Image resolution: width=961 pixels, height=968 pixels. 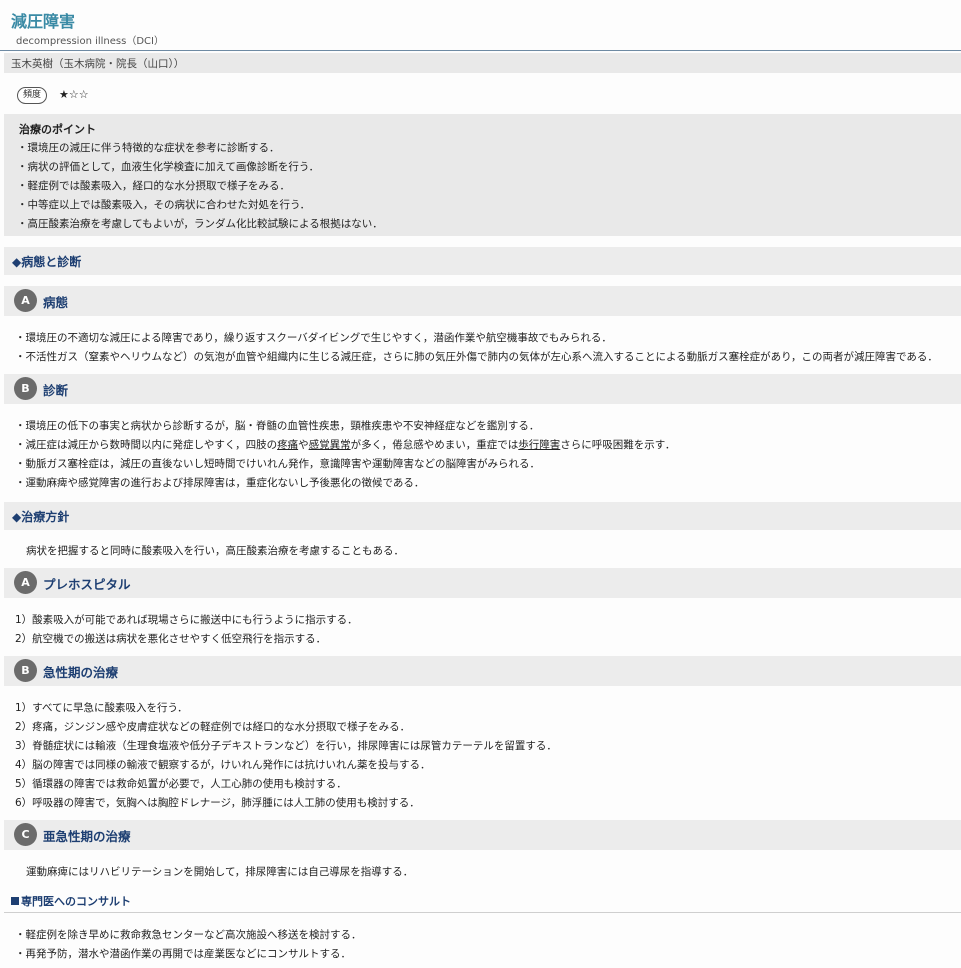 I want to click on author-bar: 玉木英樹（玉木病院・院長（山口））, so click(x=482, y=63).